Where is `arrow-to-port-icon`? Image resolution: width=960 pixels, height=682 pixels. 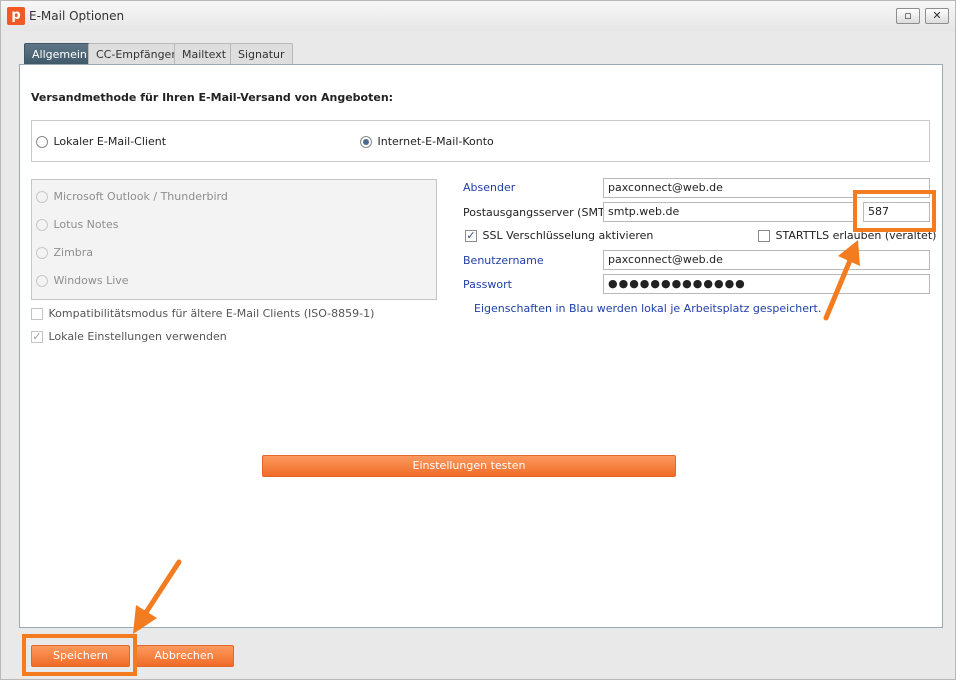 arrow-to-port-icon is located at coordinates (841, 280).